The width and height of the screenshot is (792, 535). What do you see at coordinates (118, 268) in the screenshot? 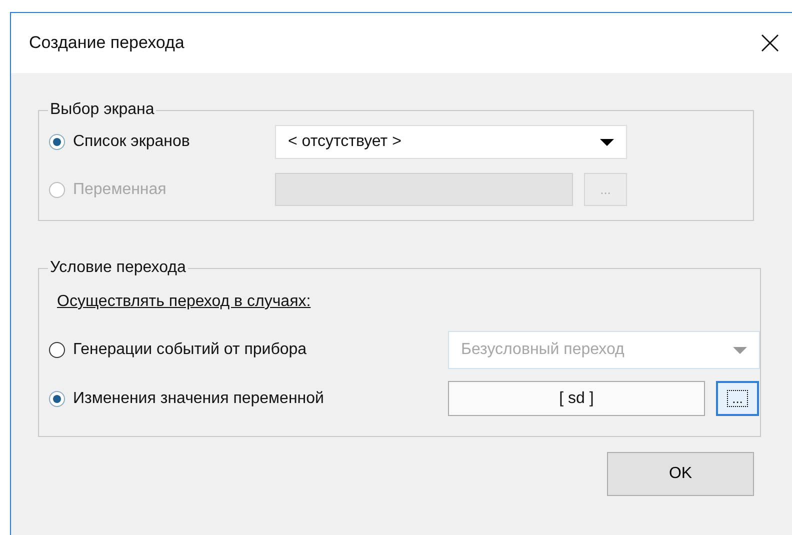
I see `group-title: Условие перехода` at bounding box center [118, 268].